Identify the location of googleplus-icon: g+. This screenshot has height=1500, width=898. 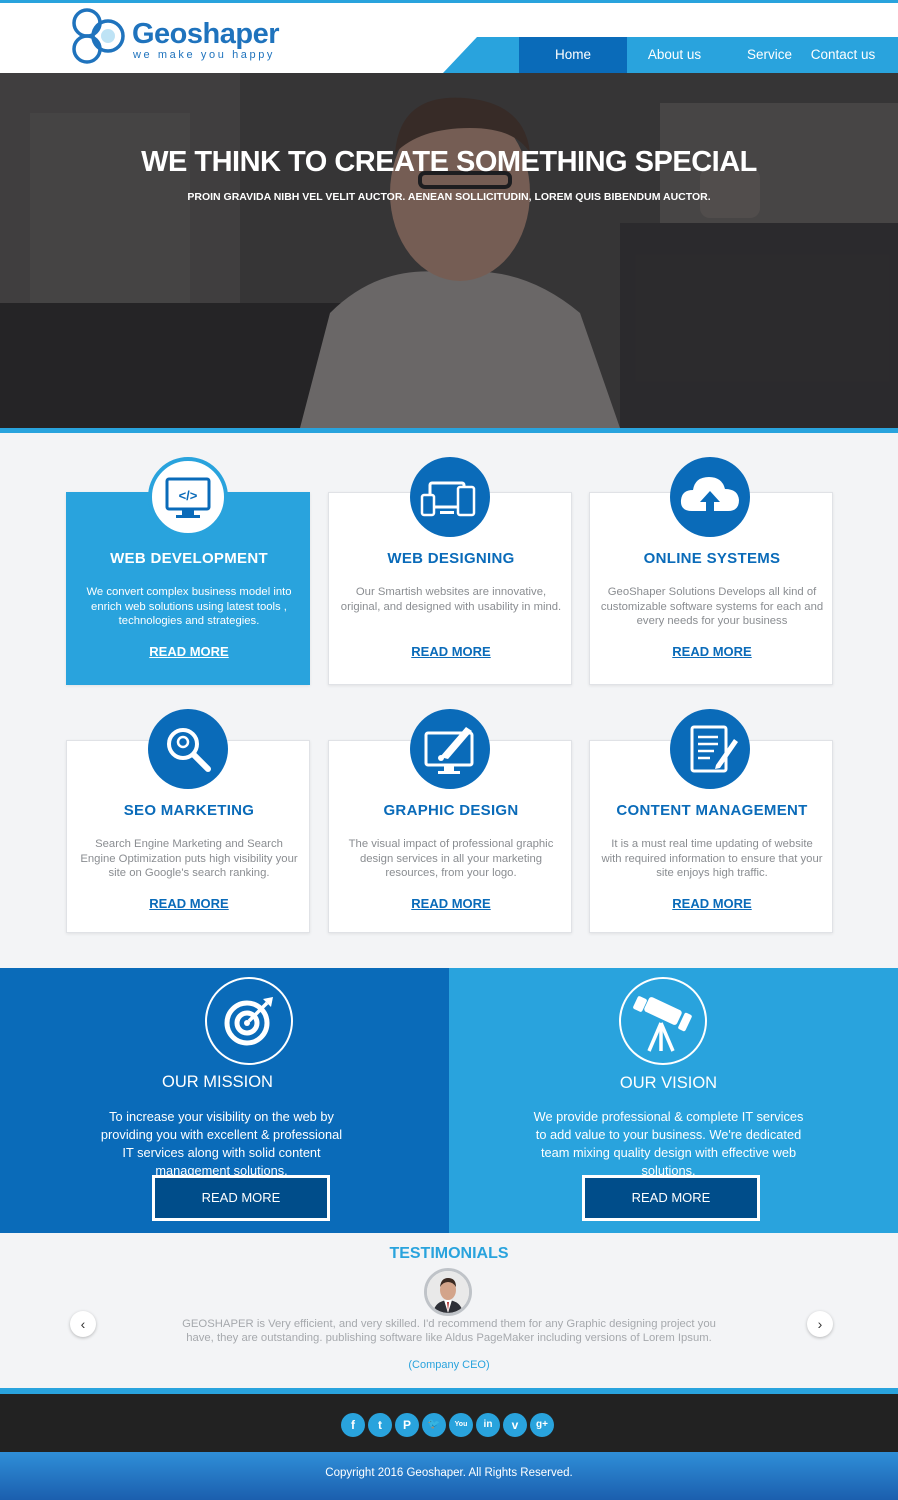
(542, 1425).